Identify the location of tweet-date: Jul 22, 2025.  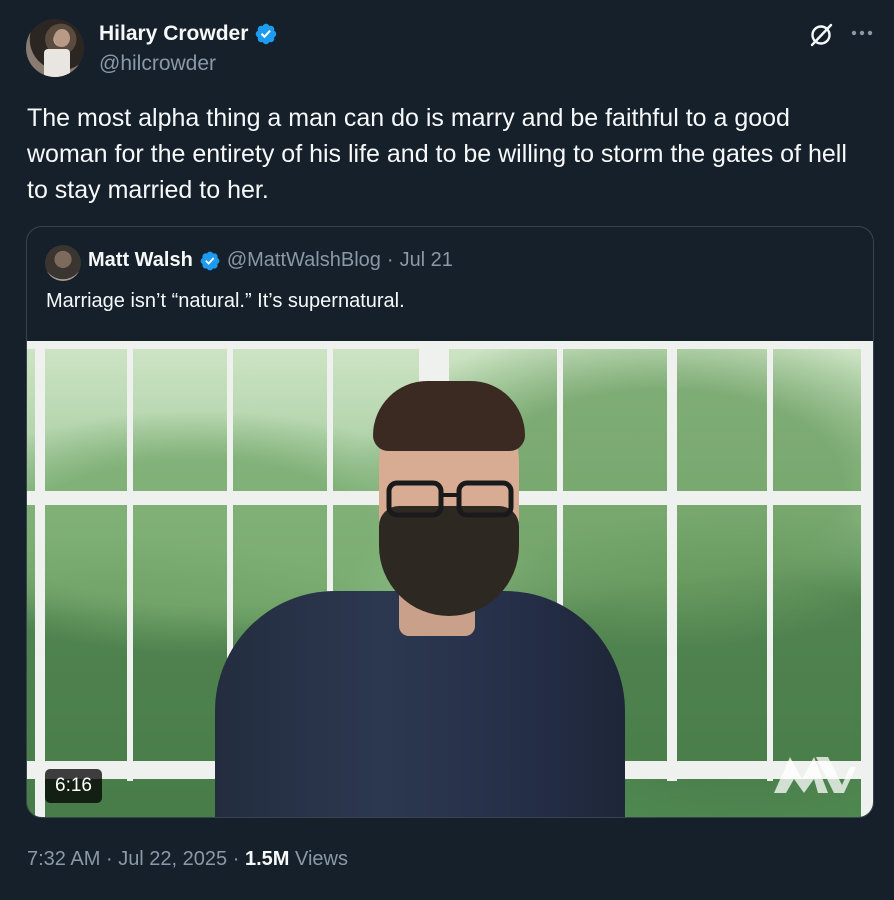
(172, 859).